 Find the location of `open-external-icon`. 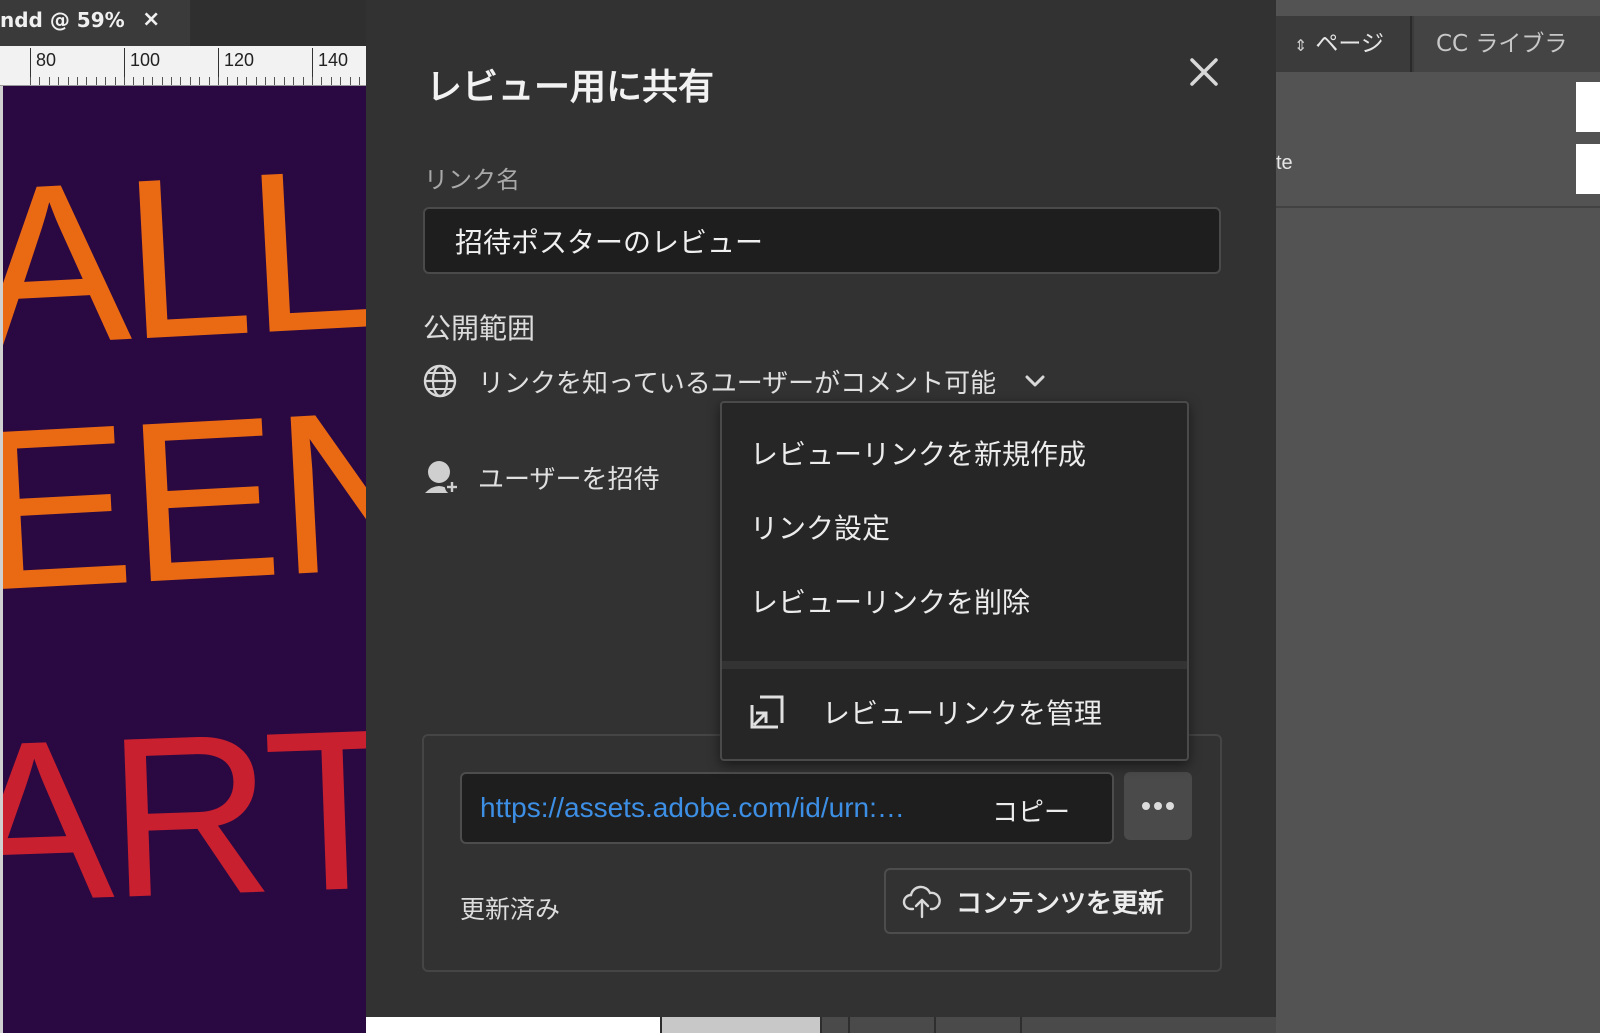

open-external-icon is located at coordinates (767, 712).